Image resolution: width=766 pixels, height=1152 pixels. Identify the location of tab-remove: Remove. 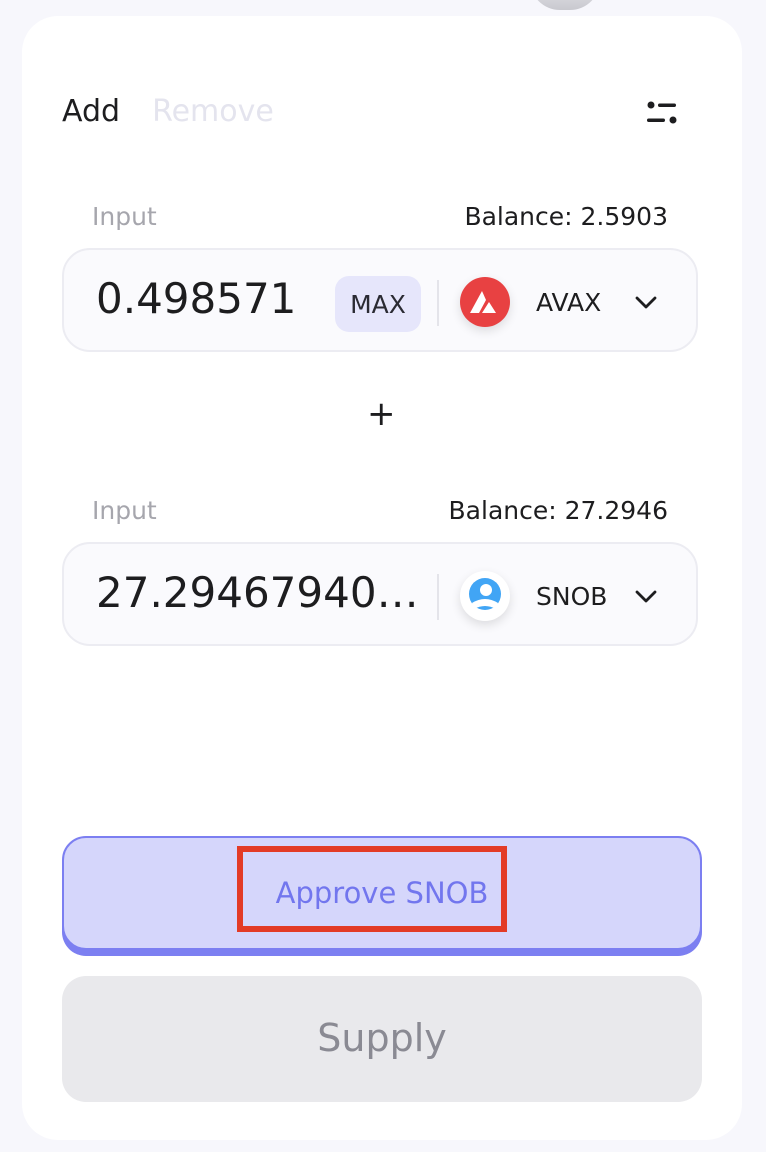
(213, 111).